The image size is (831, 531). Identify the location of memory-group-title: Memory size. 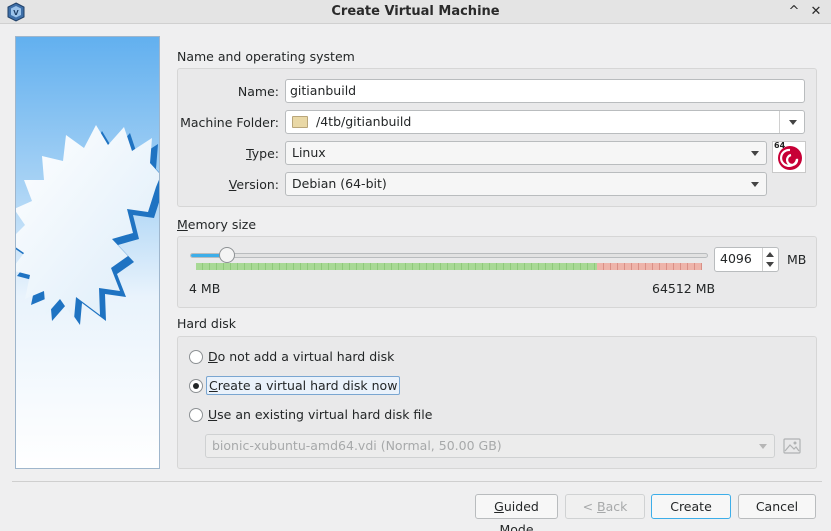
(216, 224).